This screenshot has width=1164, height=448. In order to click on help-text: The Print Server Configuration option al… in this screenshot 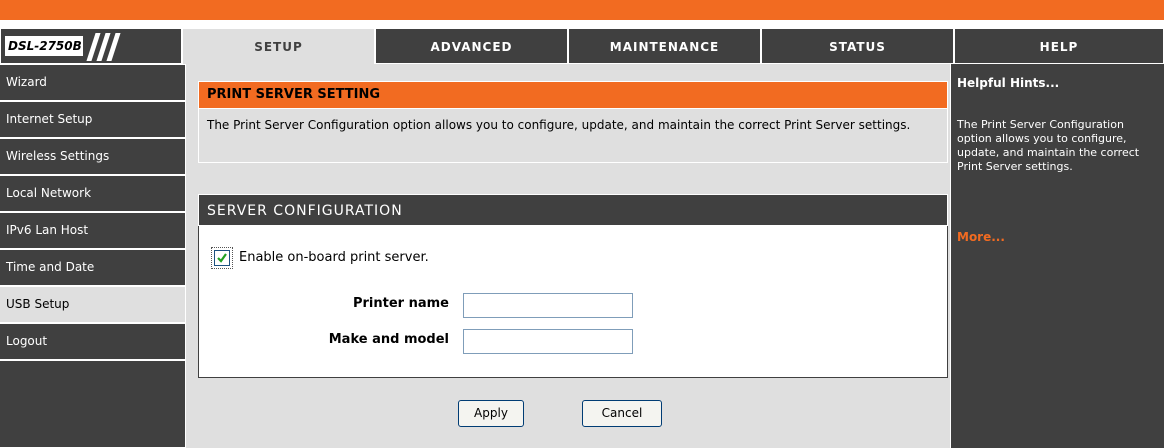, I will do `click(1048, 145)`.